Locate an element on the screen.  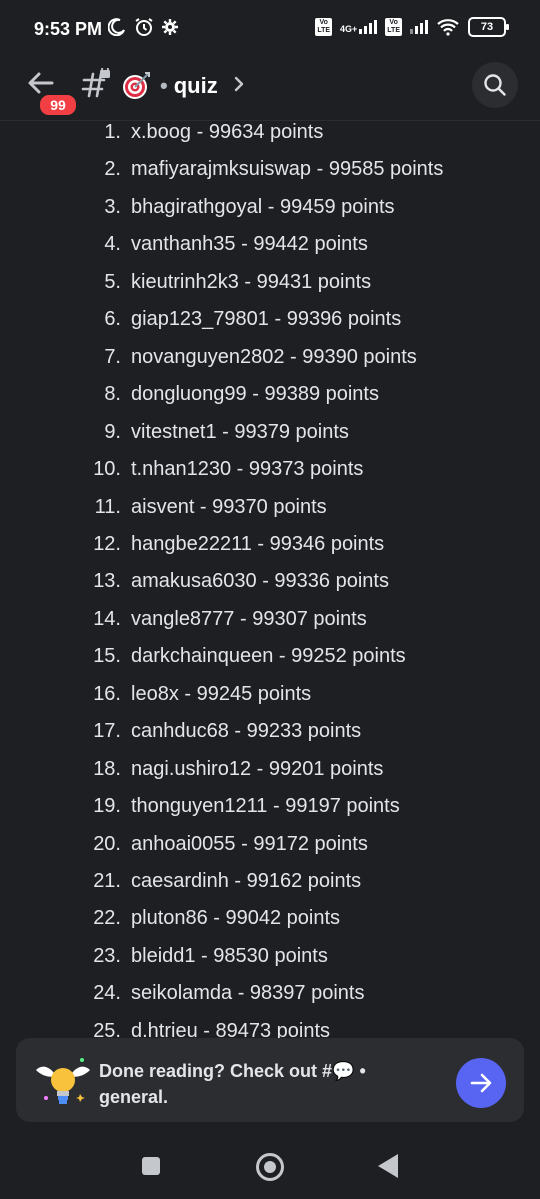
home-button is located at coordinates (270, 1167).